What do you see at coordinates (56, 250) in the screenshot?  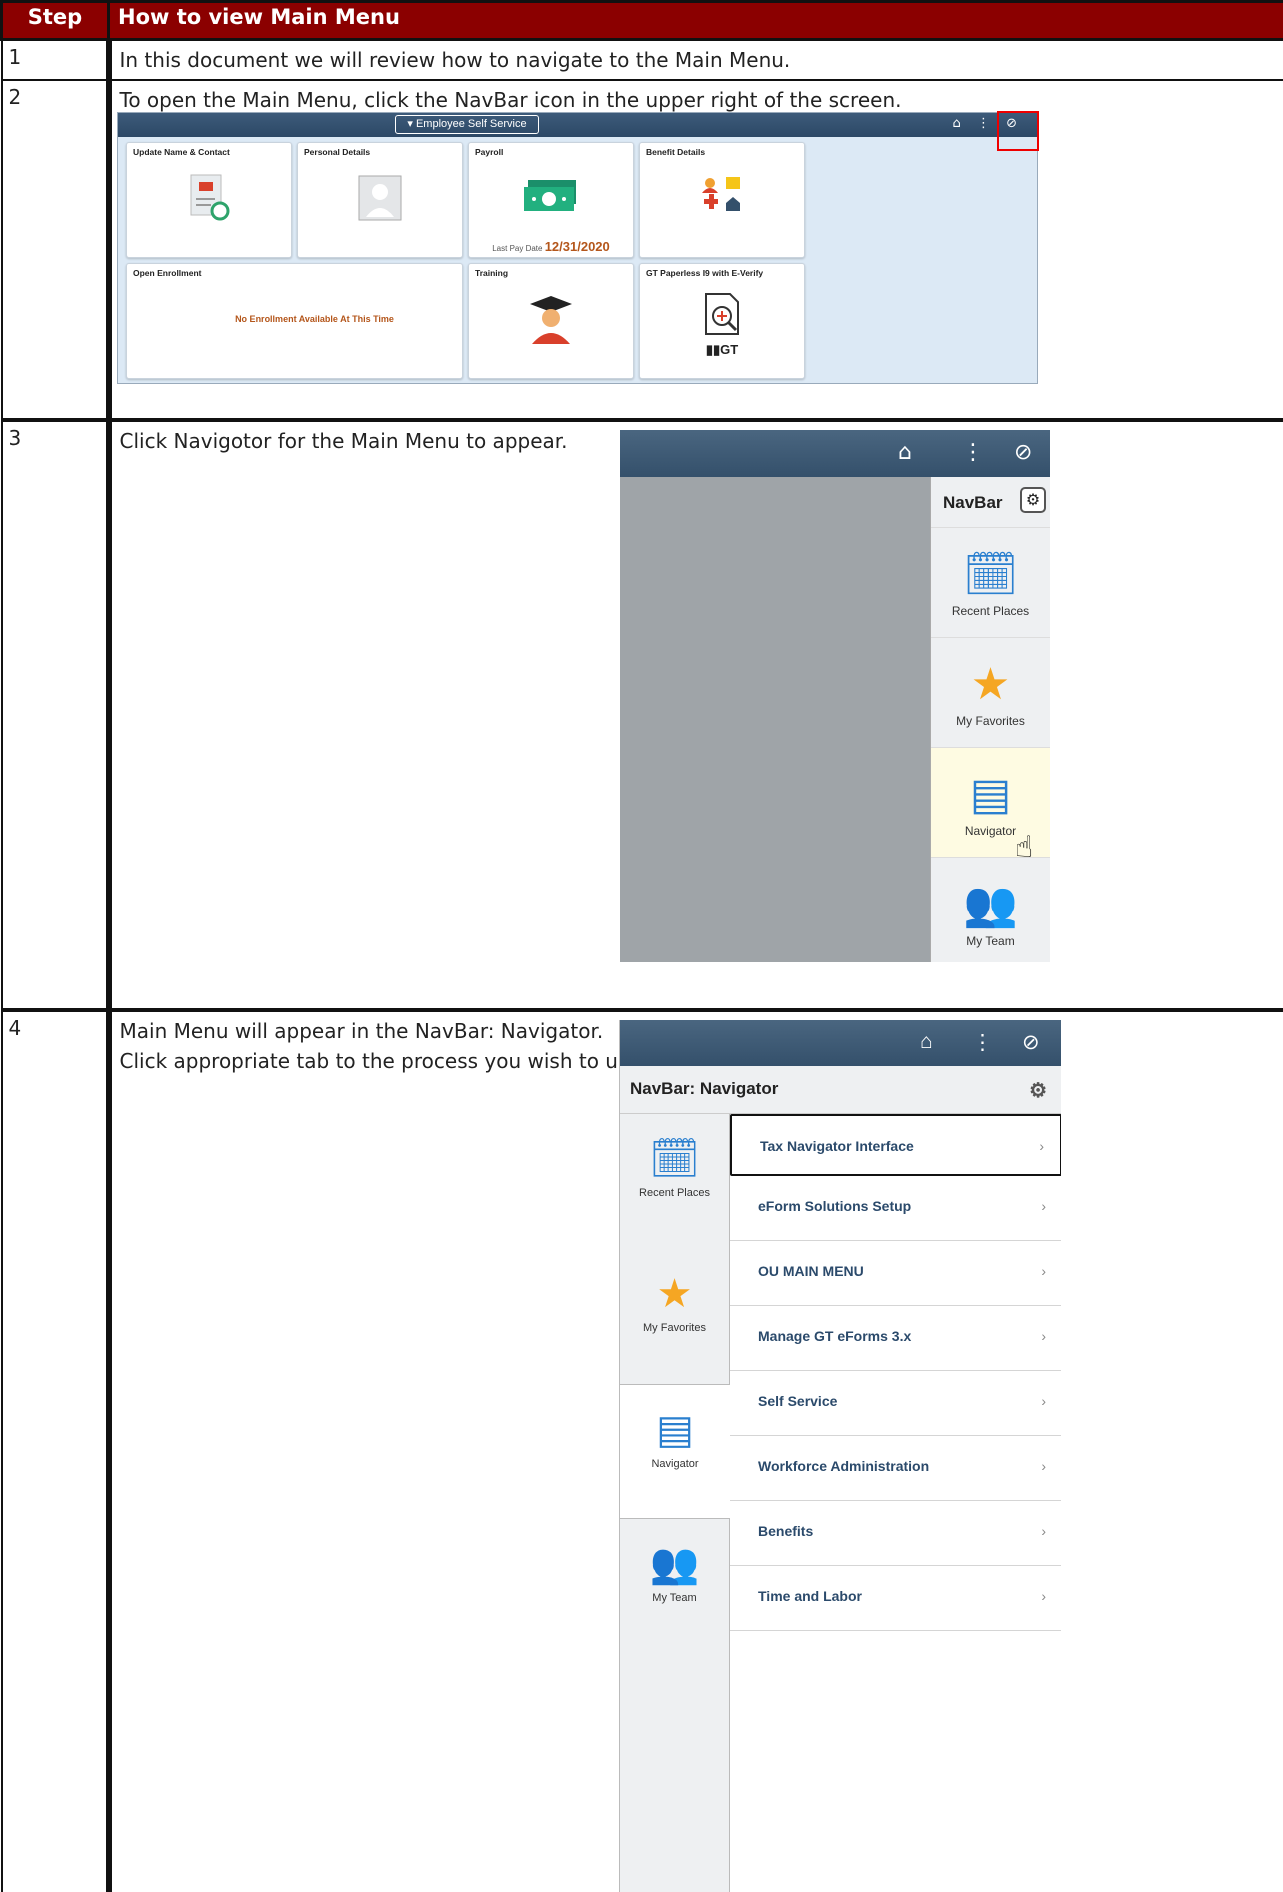 I see `step-number: 2` at bounding box center [56, 250].